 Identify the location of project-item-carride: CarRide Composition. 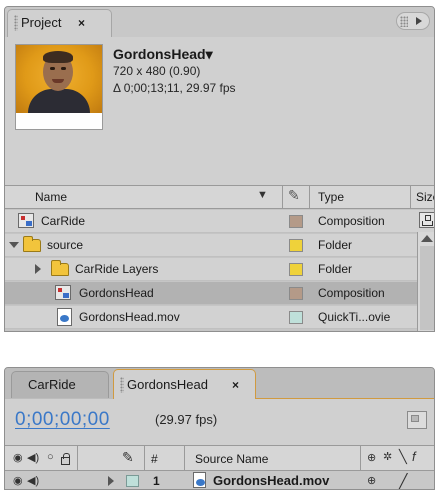
(219, 221).